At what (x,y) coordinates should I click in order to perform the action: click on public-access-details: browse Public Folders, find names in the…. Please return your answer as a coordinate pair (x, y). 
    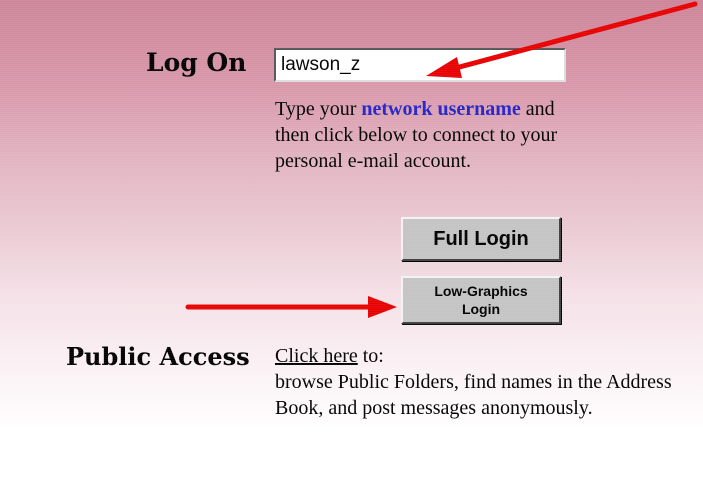
    Looking at the image, I should click on (473, 395).